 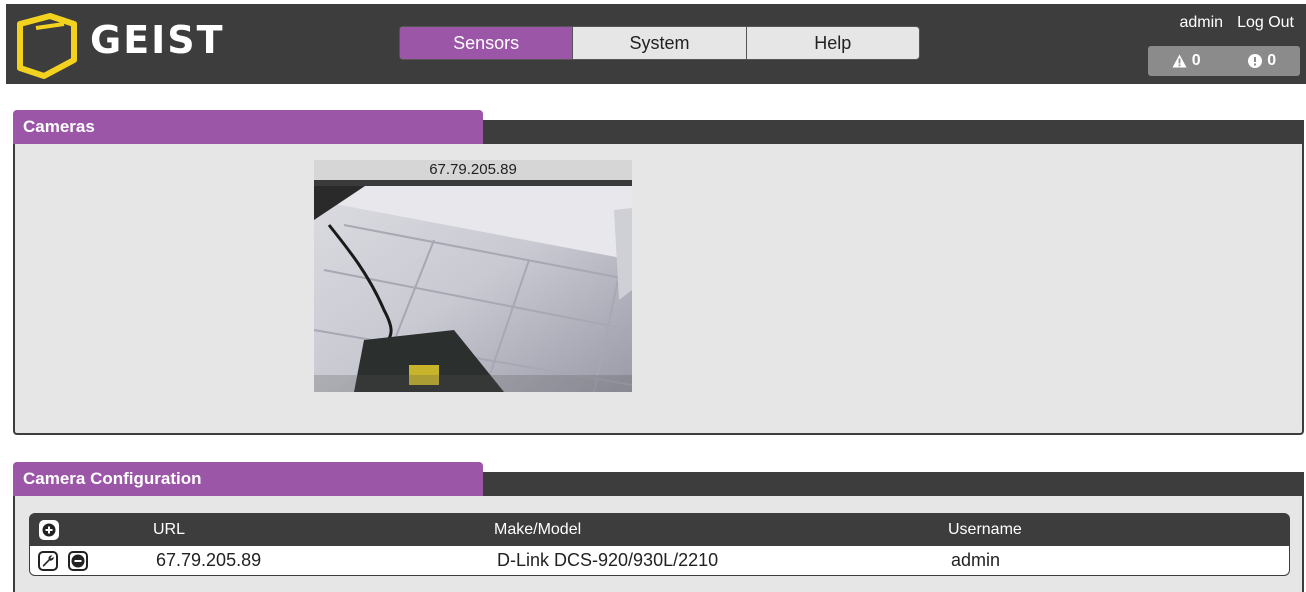 I want to click on wrench-icon, so click(x=48, y=560).